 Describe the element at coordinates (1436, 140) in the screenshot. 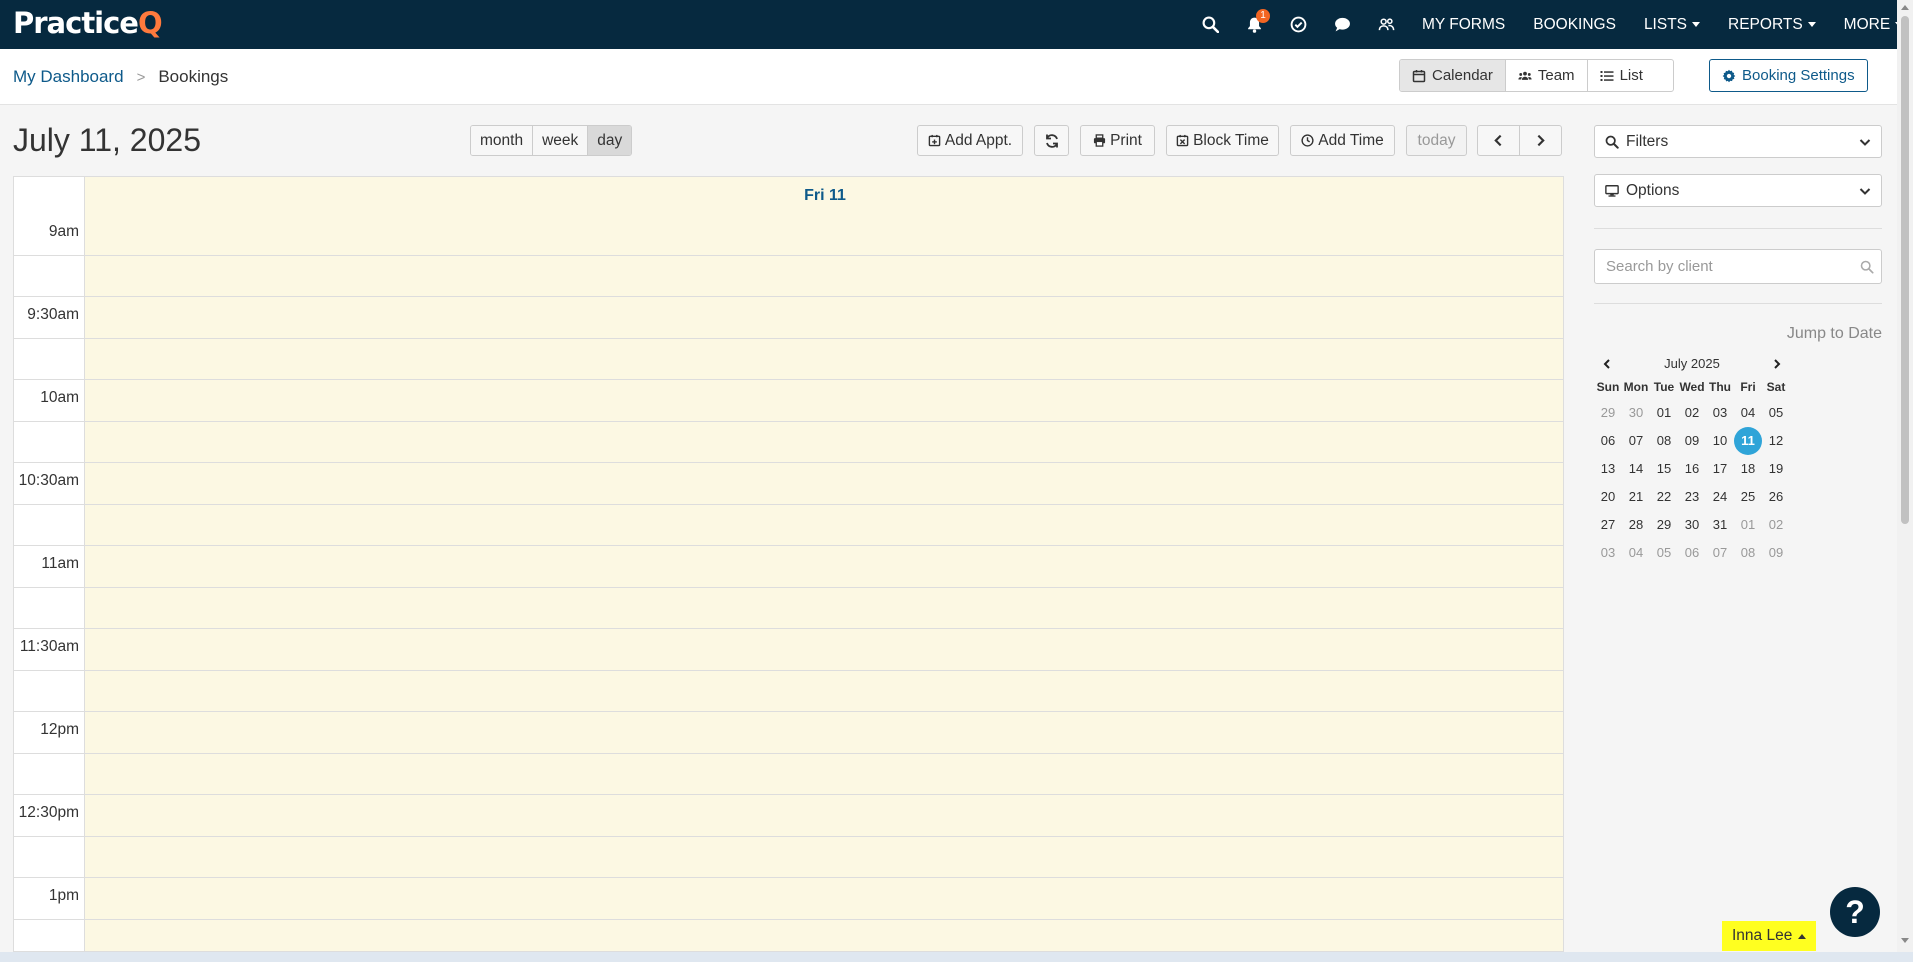

I see `today-button: today` at that location.